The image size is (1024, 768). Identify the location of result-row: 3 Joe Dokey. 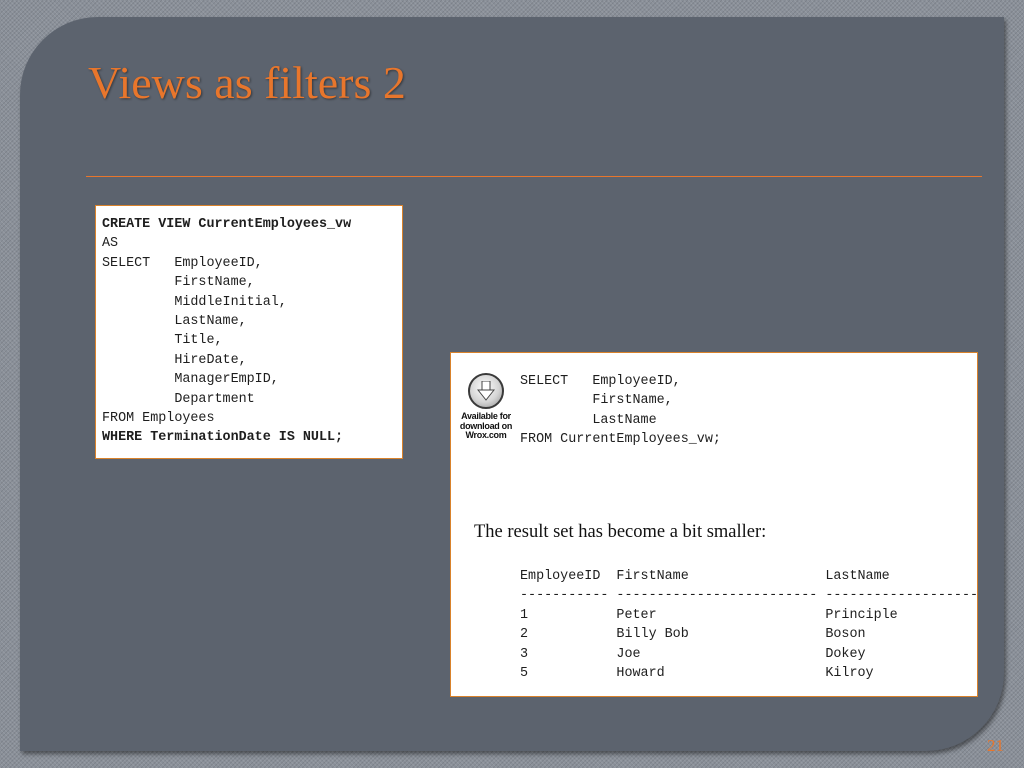
(693, 654).